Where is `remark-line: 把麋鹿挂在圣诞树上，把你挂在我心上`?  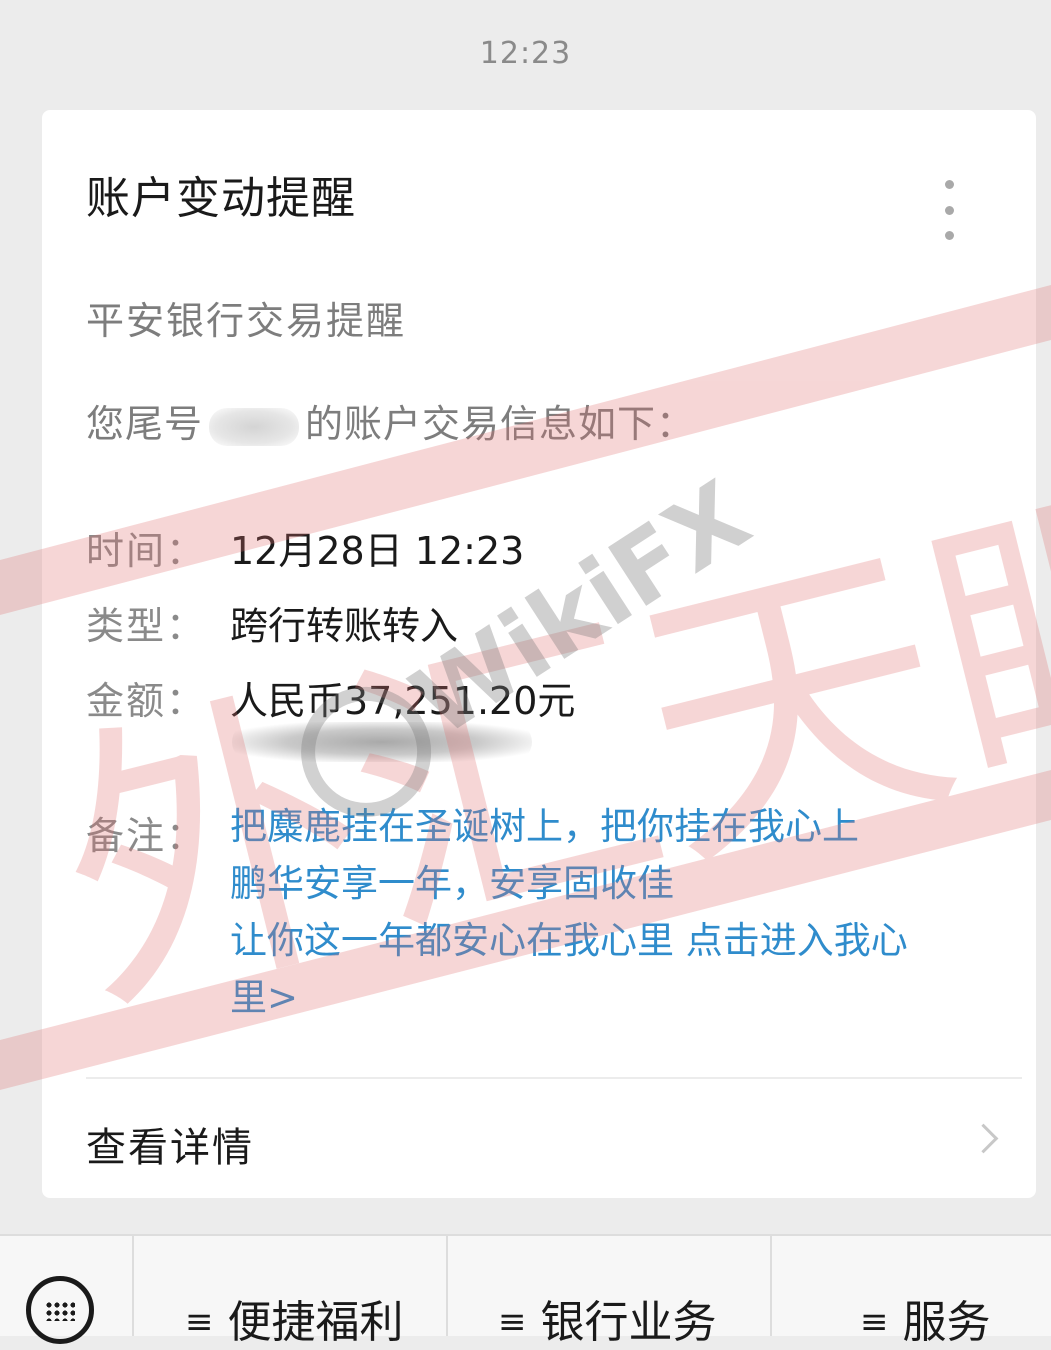
remark-line: 把麋鹿挂在圣诞树上，把你挂在我心上 is located at coordinates (615, 826).